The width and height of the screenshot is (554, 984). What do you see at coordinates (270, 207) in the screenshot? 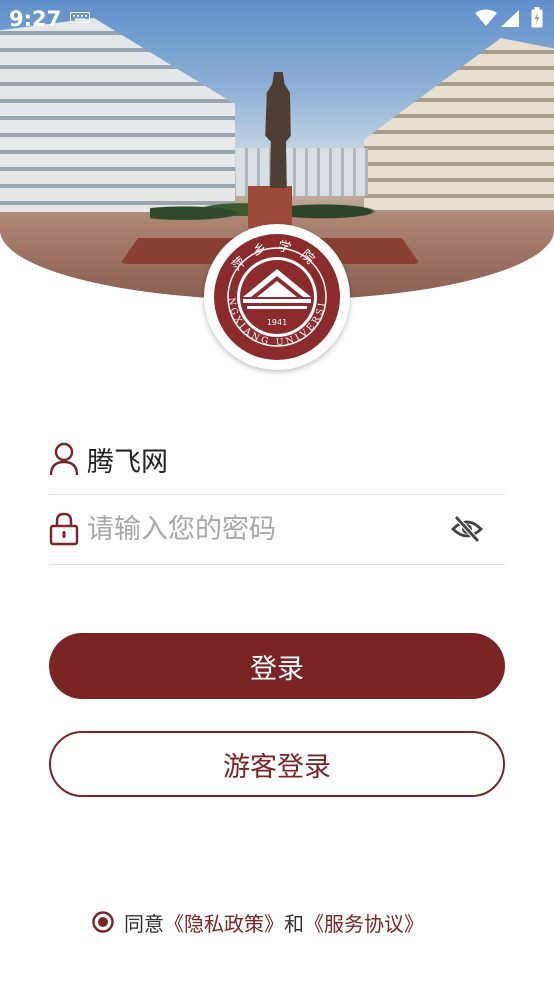
I see `statue-pedestal` at bounding box center [270, 207].